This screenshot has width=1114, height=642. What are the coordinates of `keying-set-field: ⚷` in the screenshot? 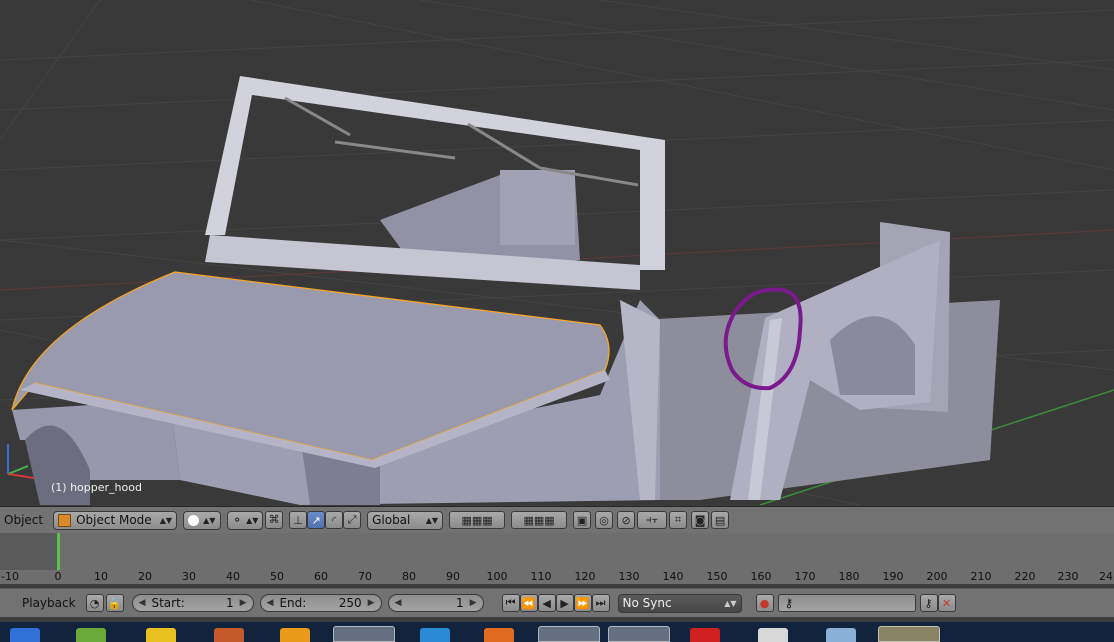 It's located at (846, 603).